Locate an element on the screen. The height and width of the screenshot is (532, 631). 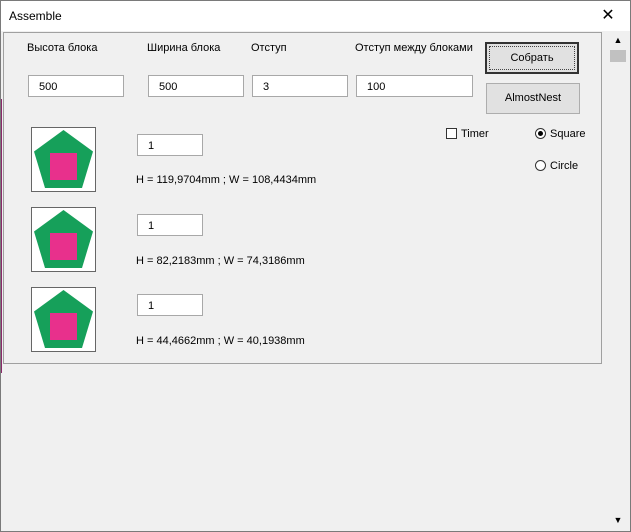
offset-input: 3 is located at coordinates (300, 86).